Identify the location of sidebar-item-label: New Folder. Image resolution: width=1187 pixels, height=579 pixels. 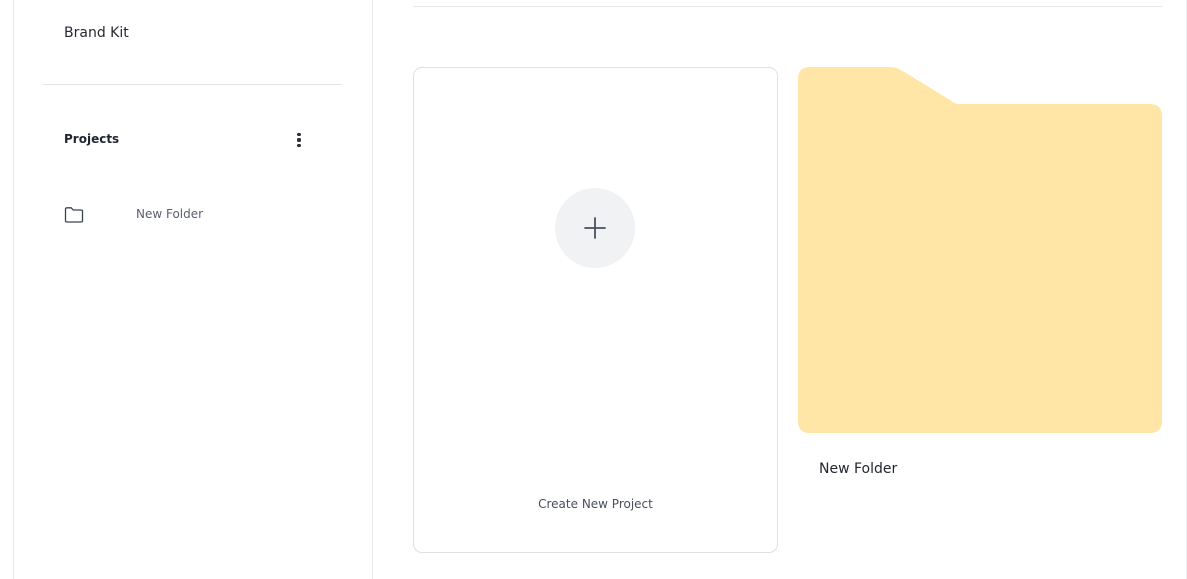
(170, 214).